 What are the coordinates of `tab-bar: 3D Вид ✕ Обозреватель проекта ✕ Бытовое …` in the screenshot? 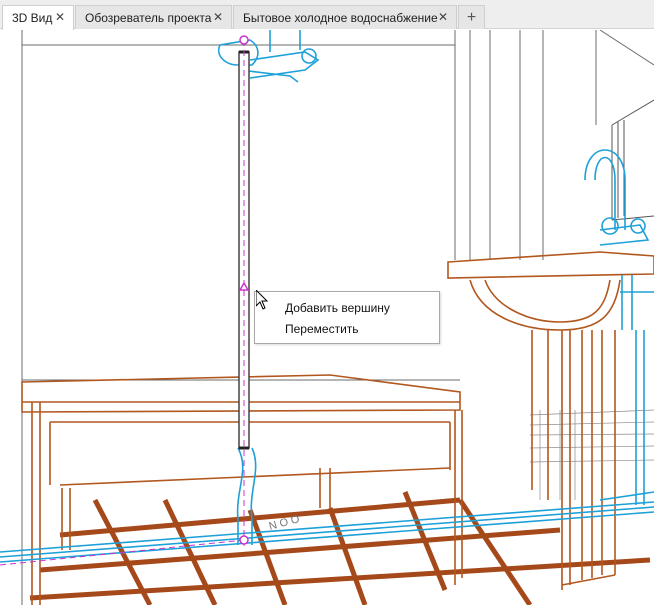 It's located at (327, 15).